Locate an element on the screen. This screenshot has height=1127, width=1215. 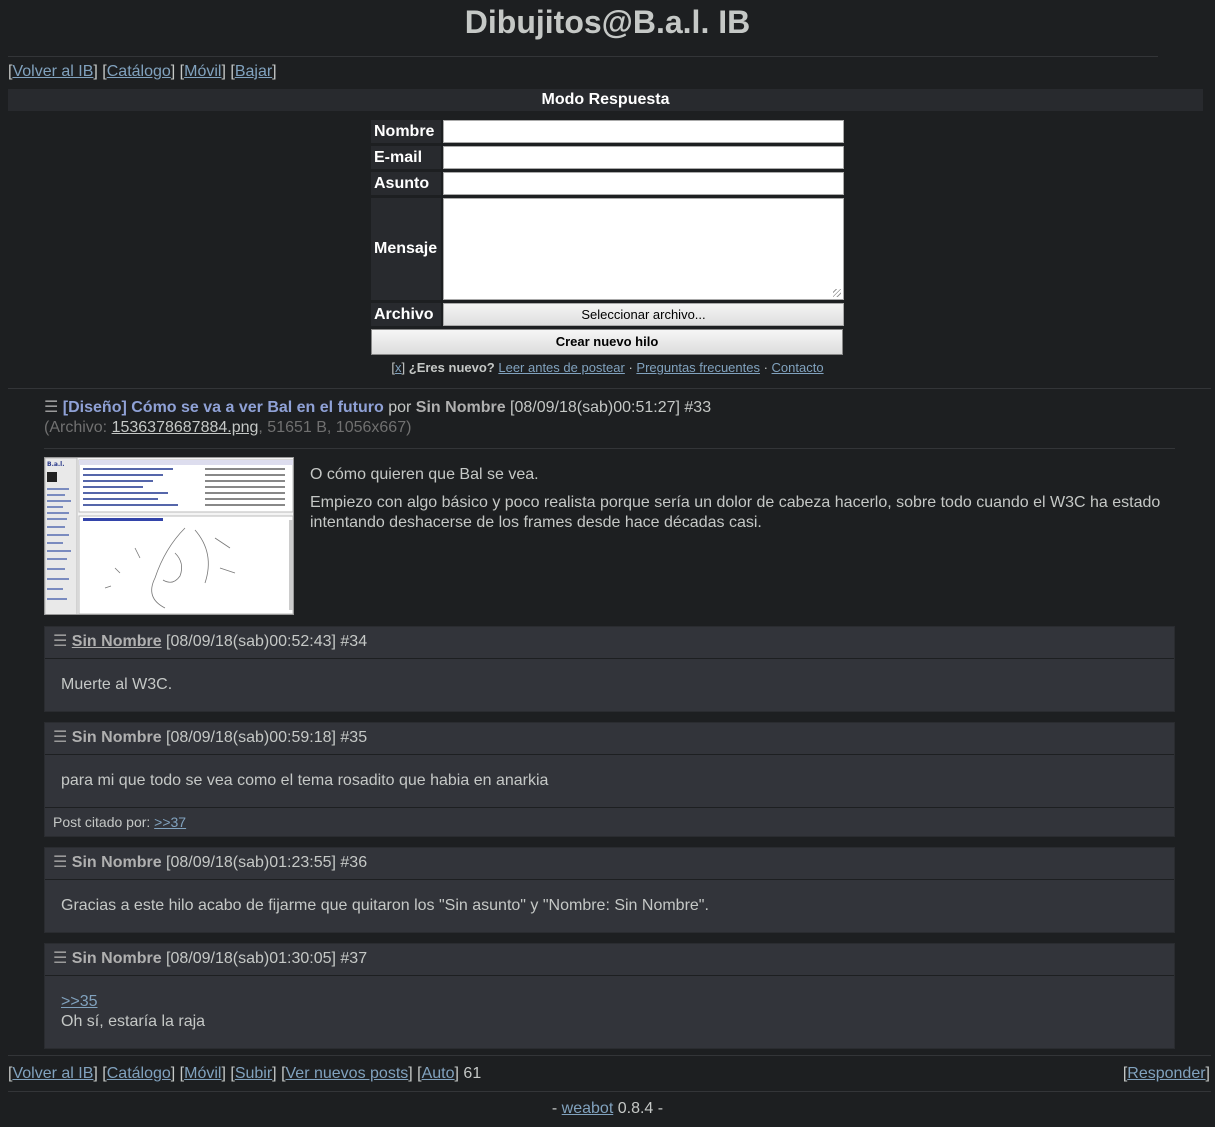
reply-header: ☰ Sin Nombre [08/09/18(sab)00:52:43] #34 is located at coordinates (609, 643).